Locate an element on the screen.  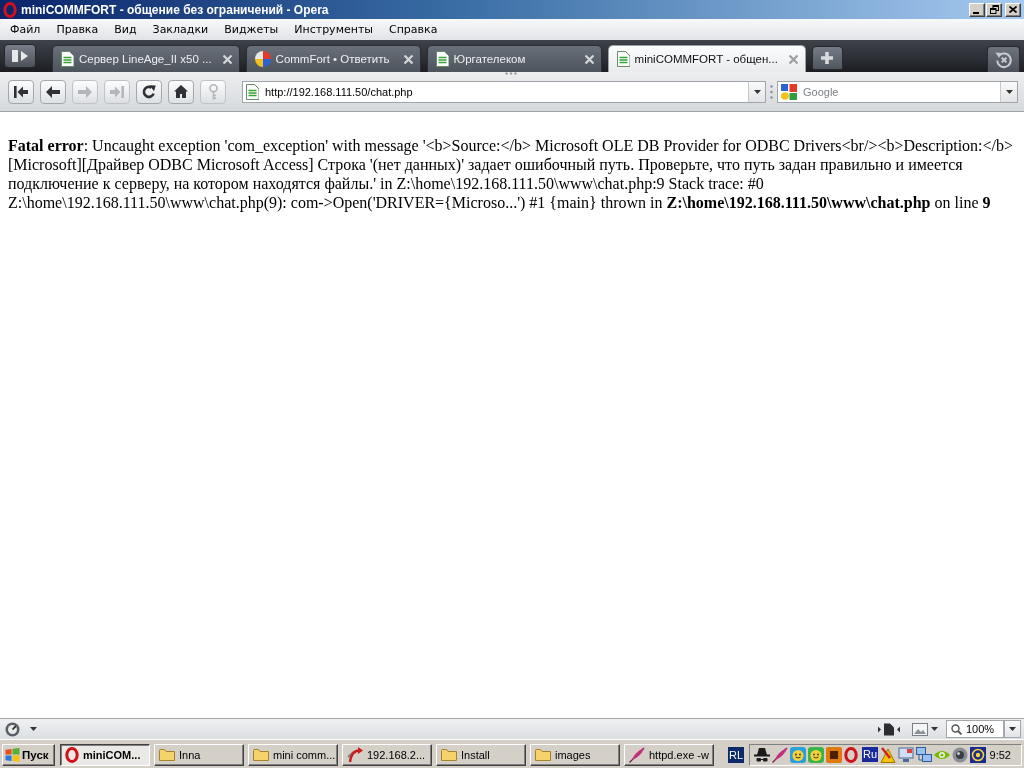
search-field: Google is located at coordinates (898, 91).